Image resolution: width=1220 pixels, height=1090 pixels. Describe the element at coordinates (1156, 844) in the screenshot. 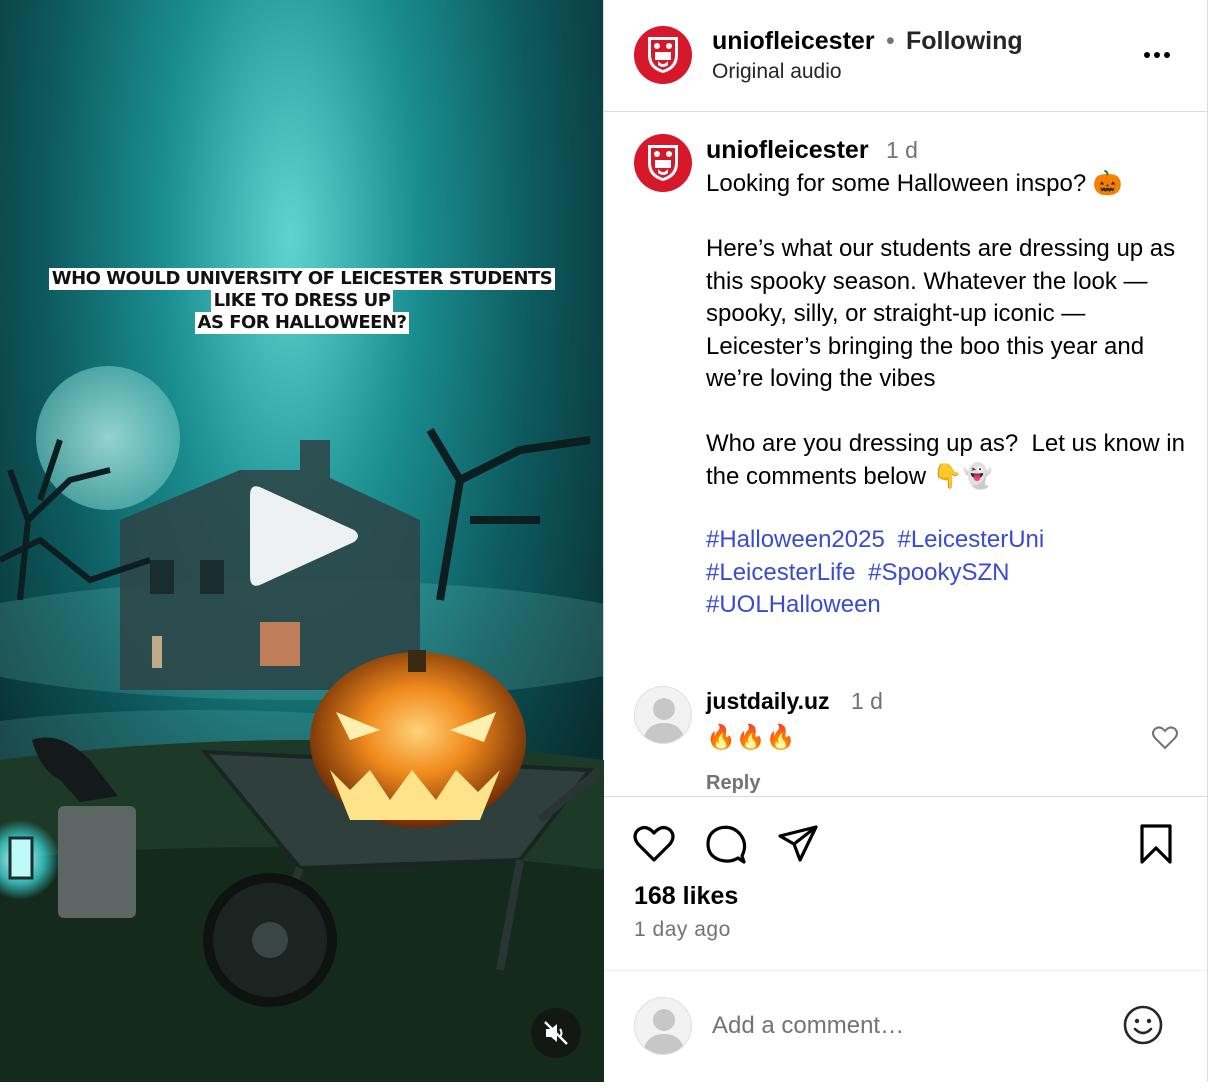

I see `bookmark-icon` at that location.